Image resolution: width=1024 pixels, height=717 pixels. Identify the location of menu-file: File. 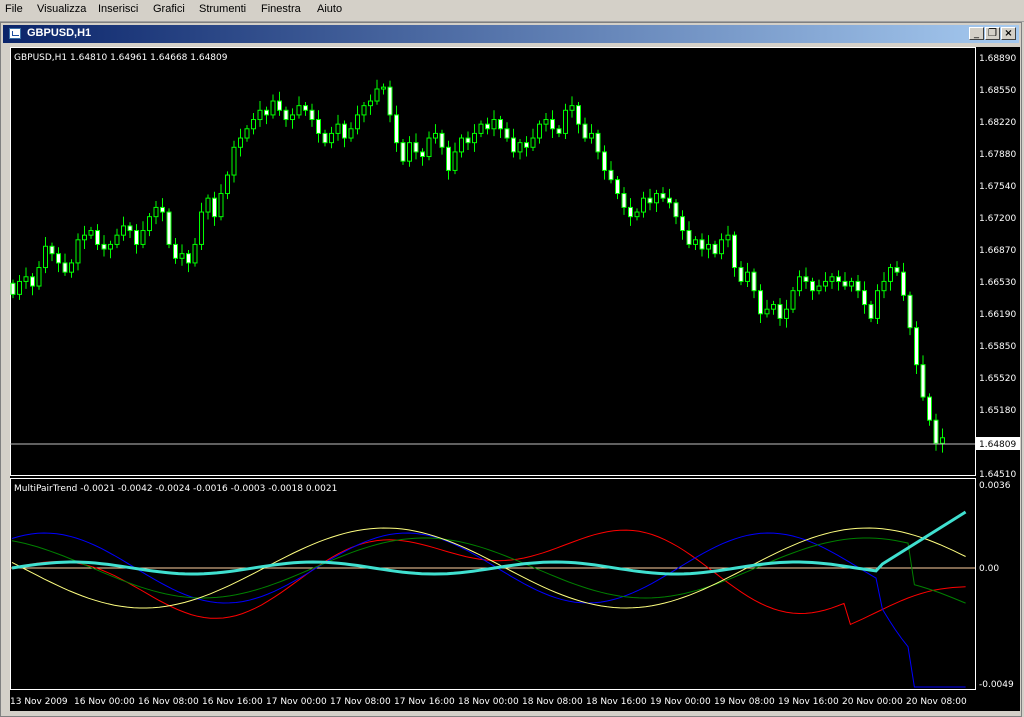
(14, 9).